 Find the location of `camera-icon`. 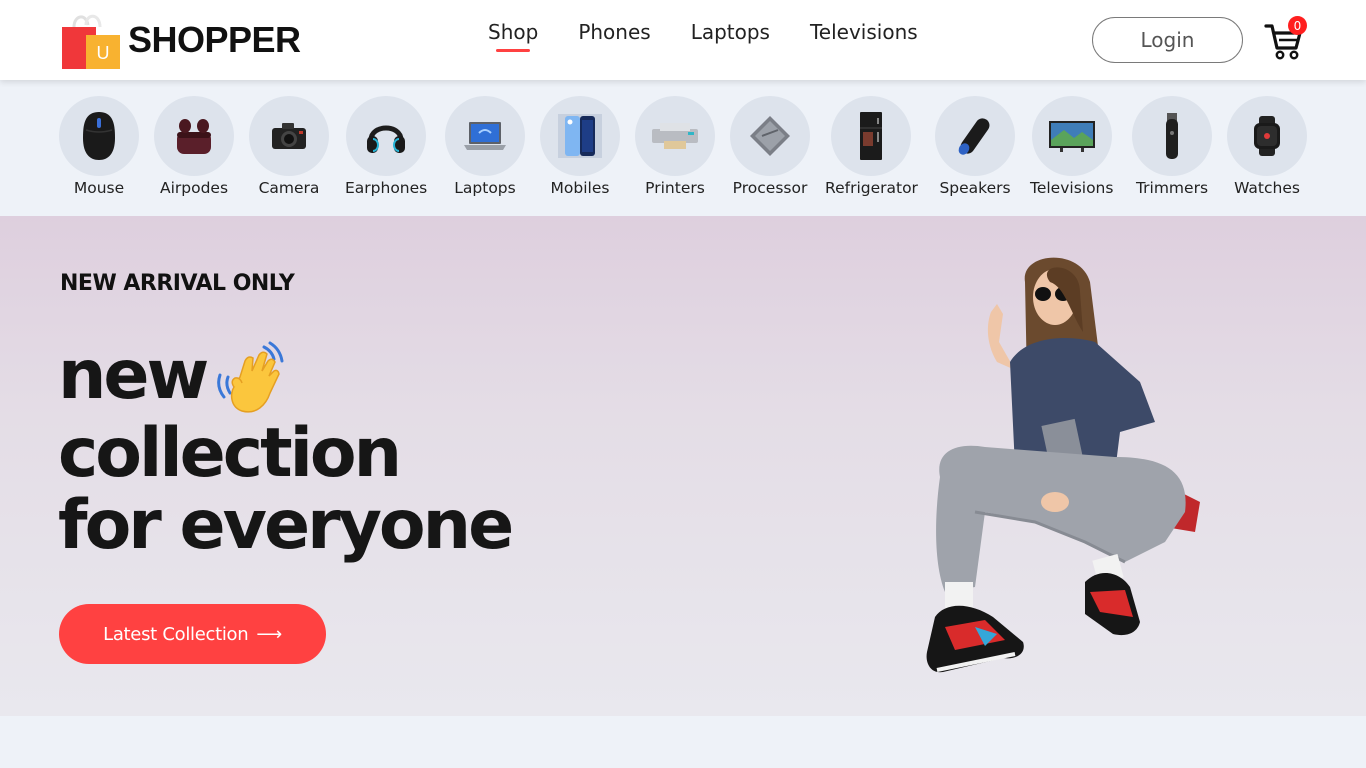

camera-icon is located at coordinates (289, 136).